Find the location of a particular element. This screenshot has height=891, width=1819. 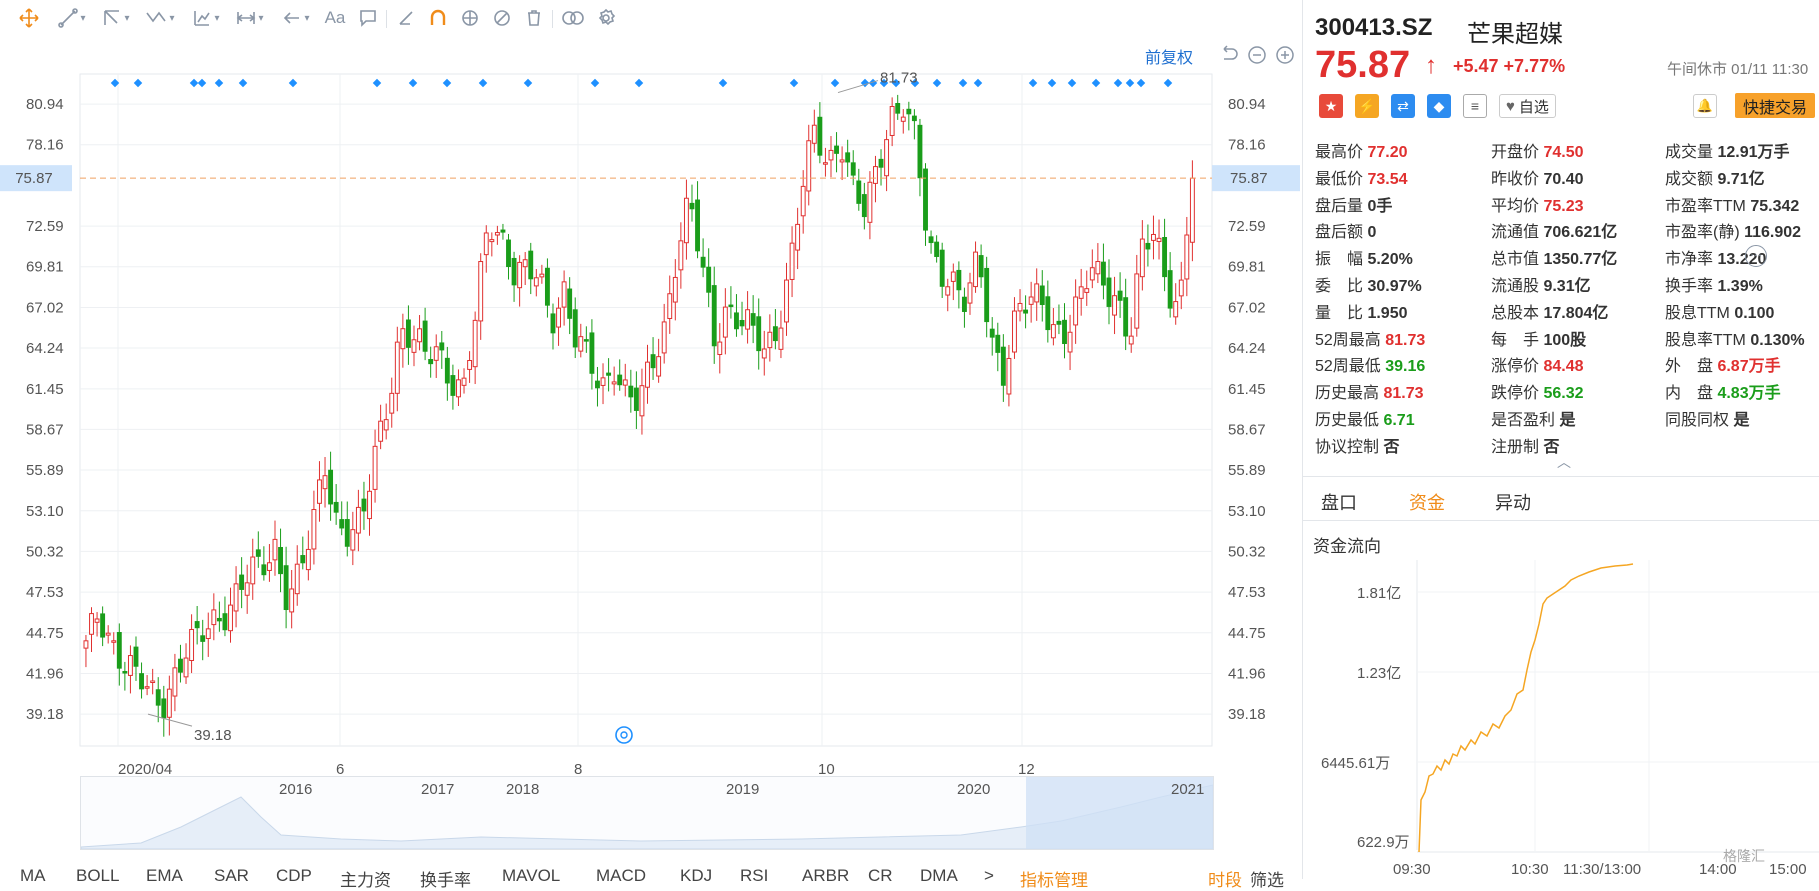

trash-icon is located at coordinates (534, 18).